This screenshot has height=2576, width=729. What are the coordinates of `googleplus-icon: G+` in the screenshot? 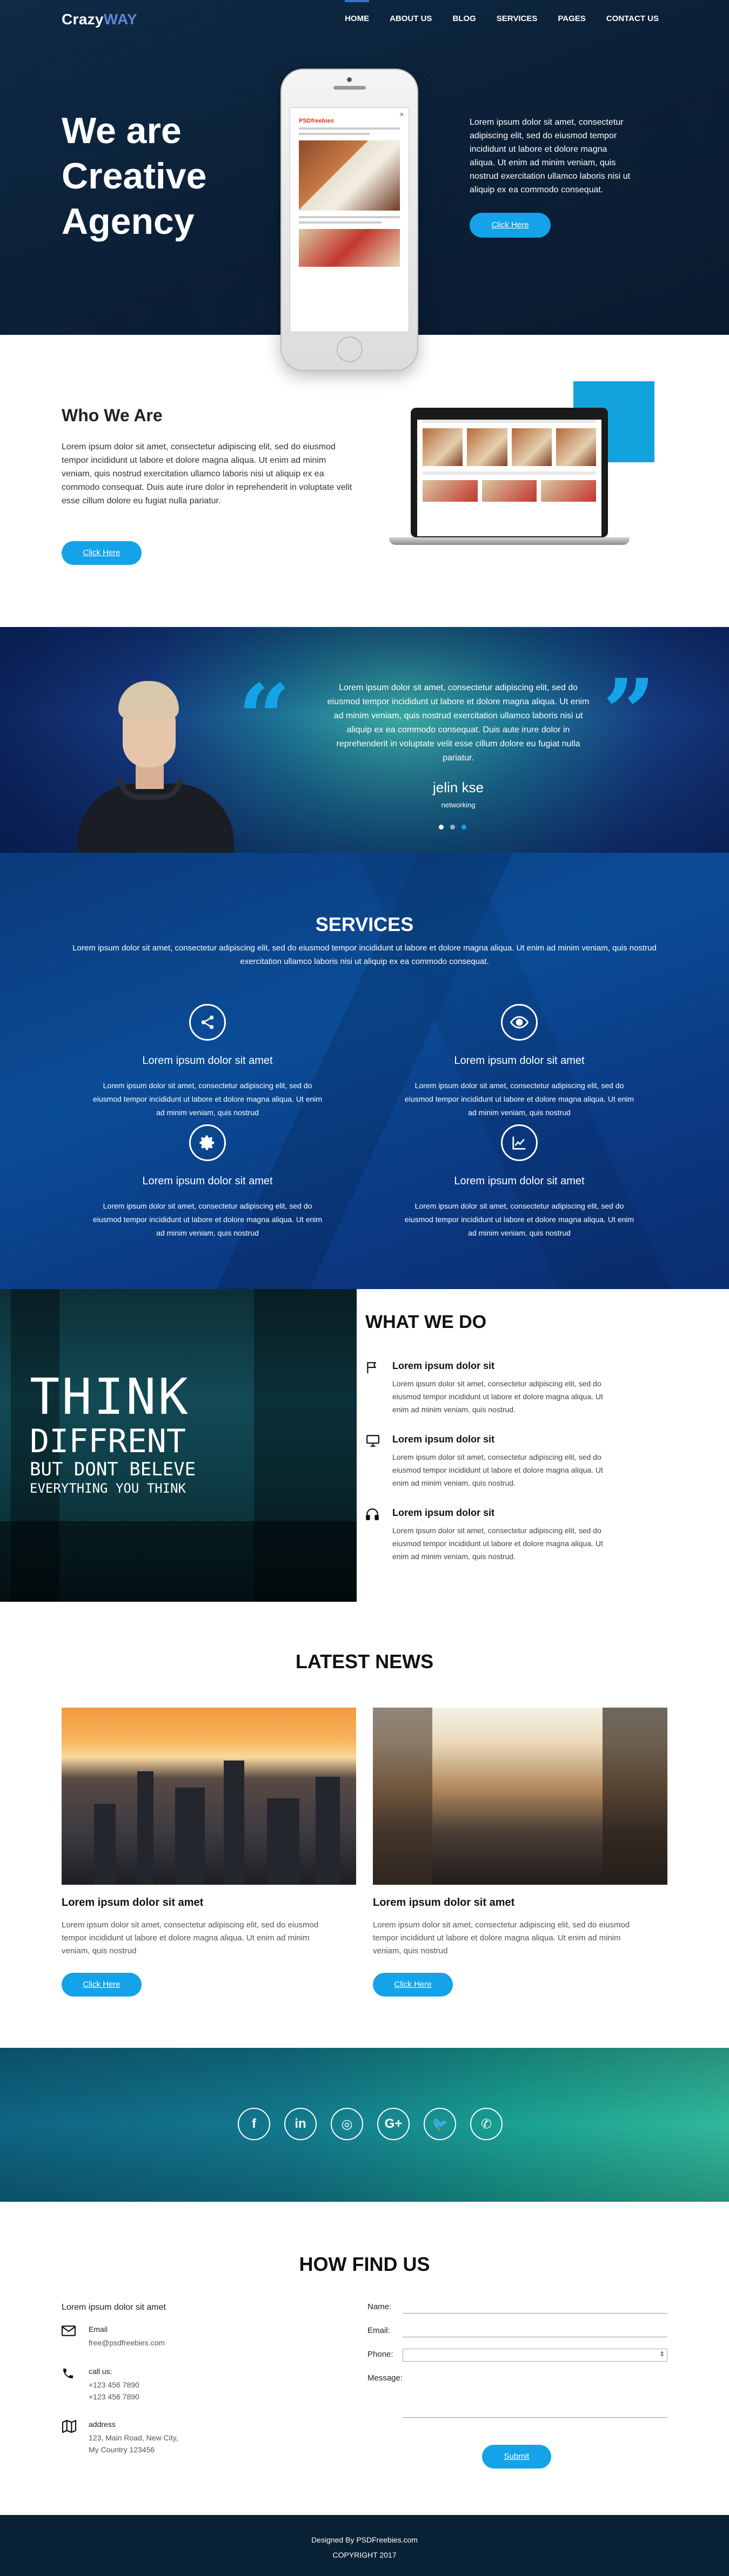 It's located at (393, 2124).